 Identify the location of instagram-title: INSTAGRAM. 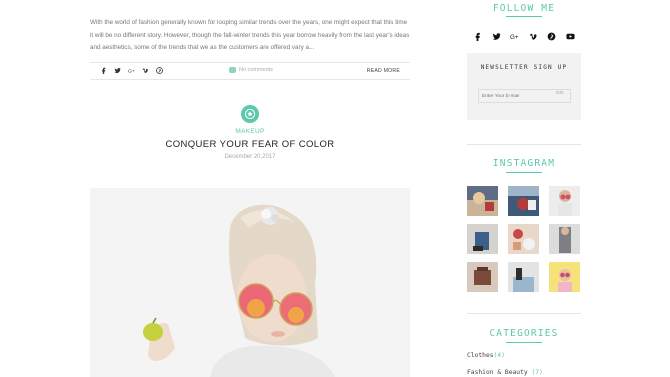
(524, 163).